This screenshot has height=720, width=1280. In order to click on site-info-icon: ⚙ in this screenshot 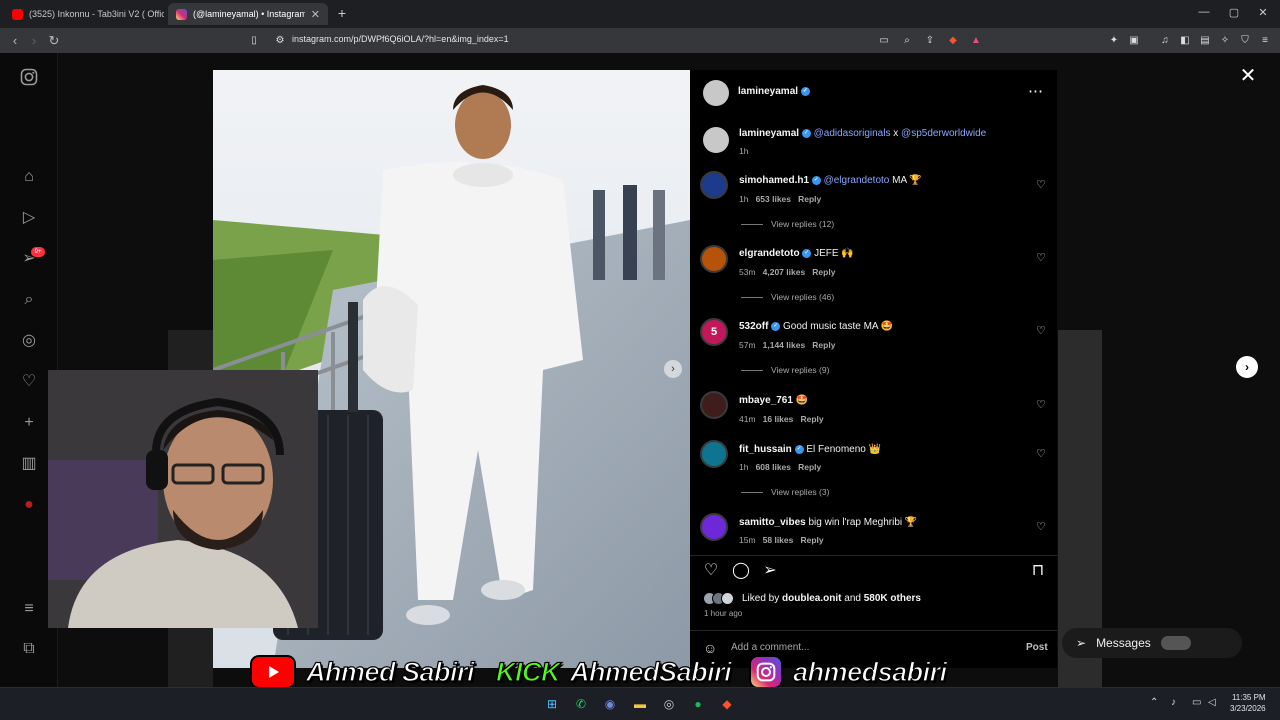, I will do `click(280, 41)`.